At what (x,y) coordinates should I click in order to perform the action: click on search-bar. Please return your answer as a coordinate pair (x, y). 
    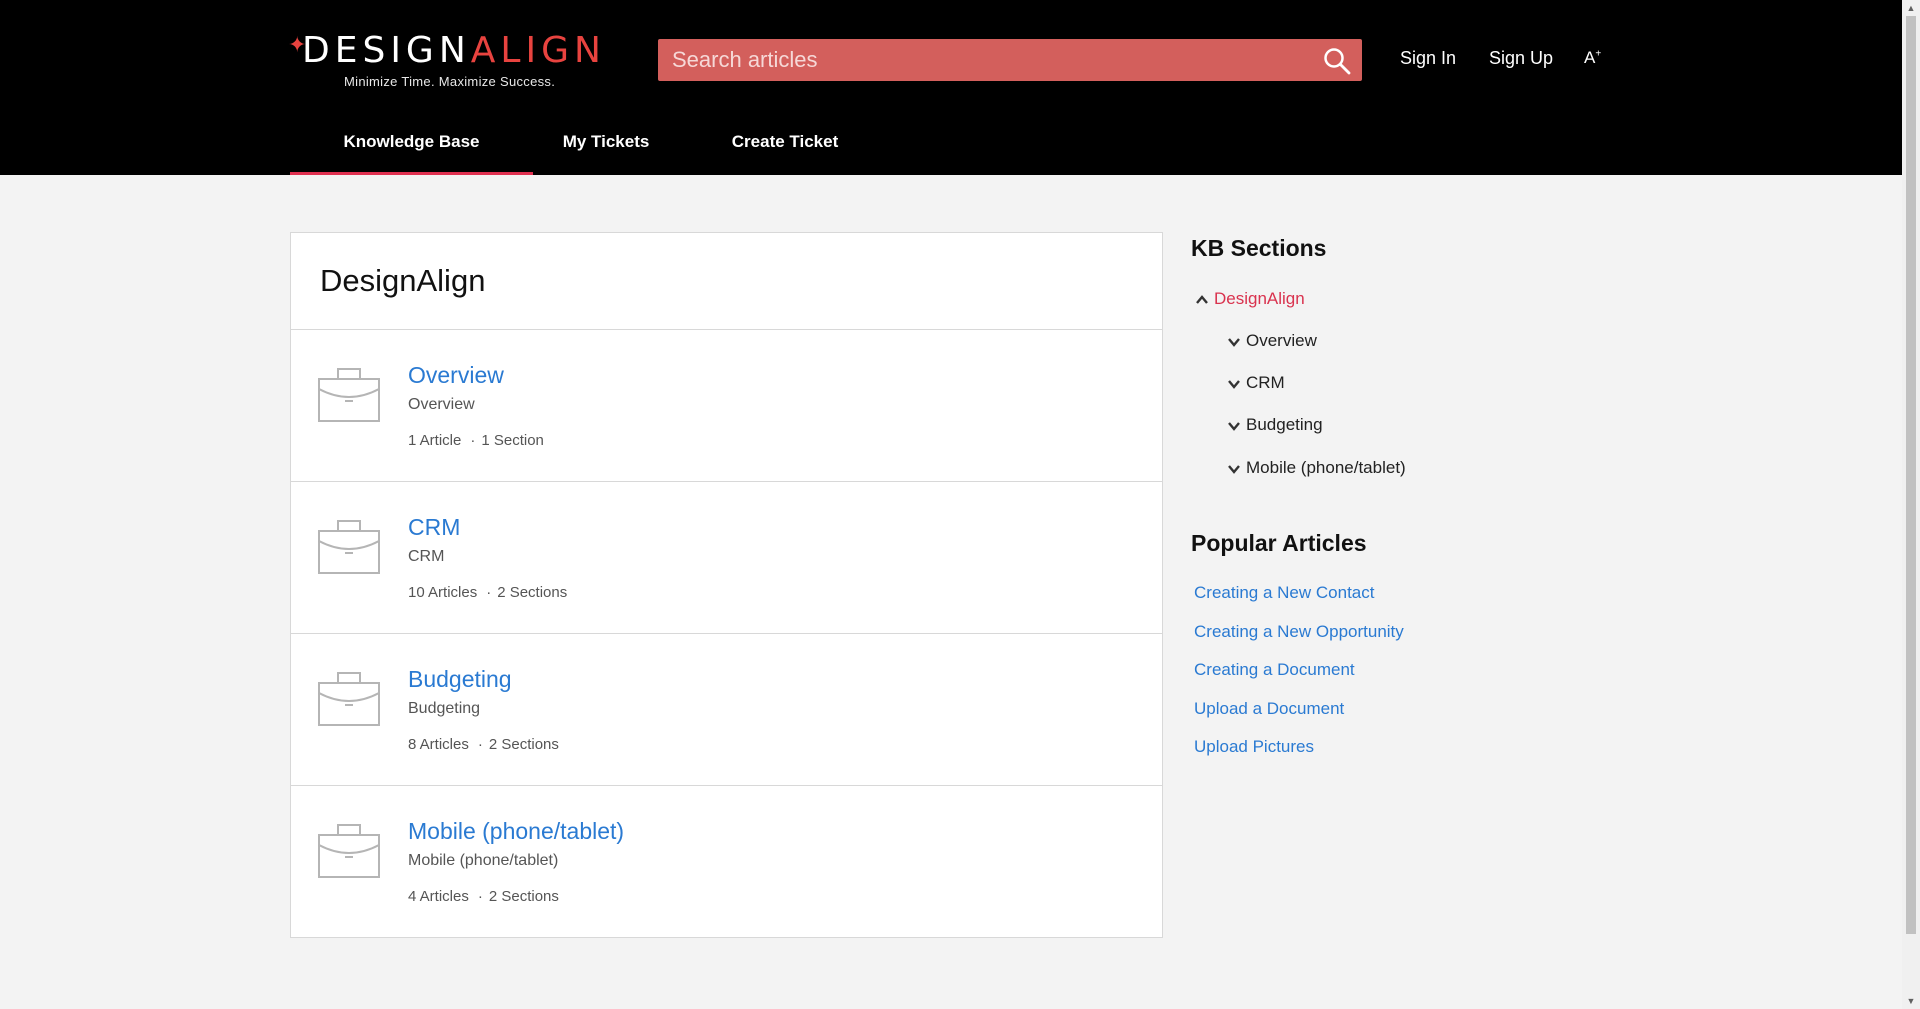
    Looking at the image, I should click on (1010, 60).